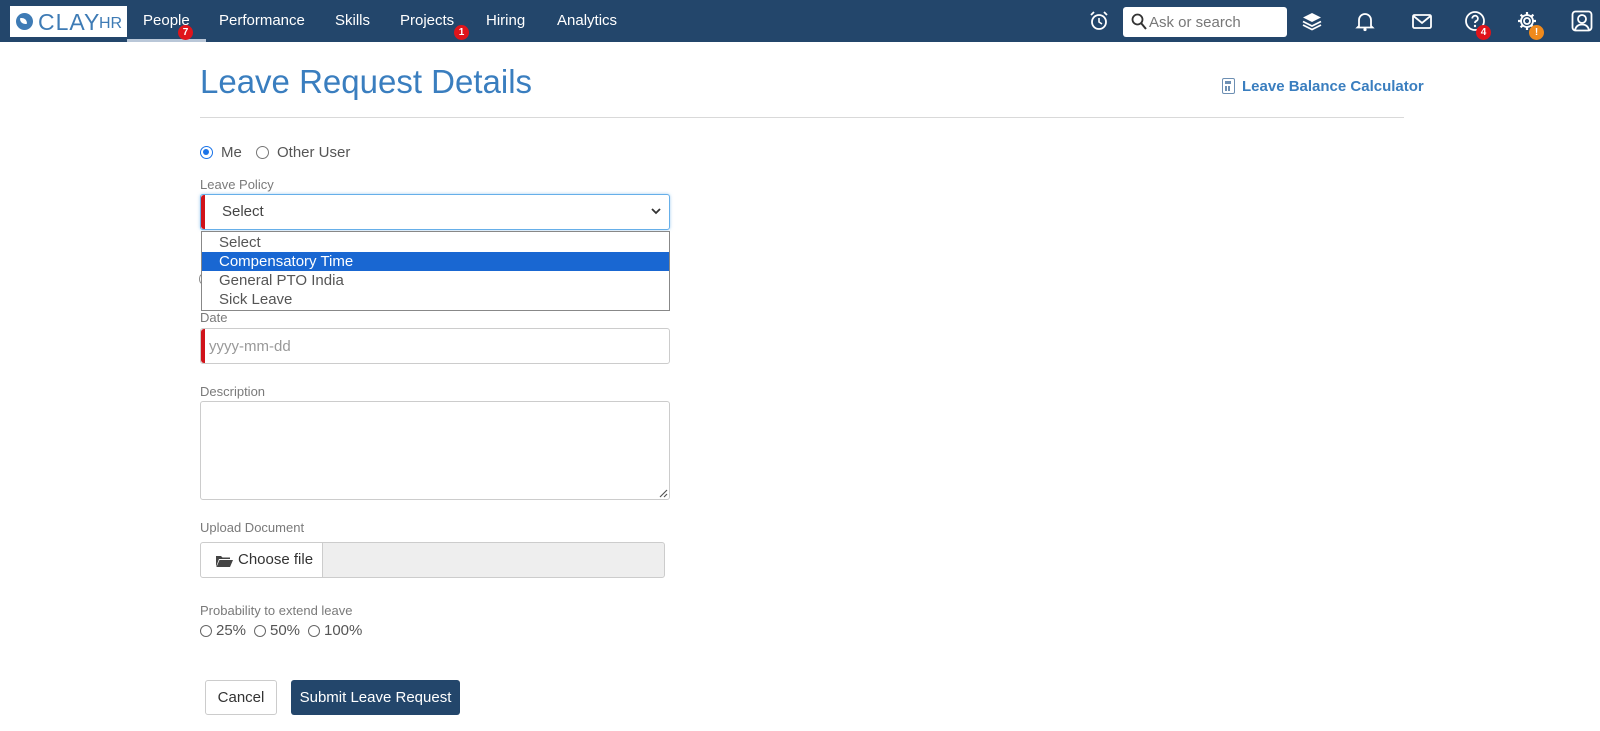 The image size is (1600, 731). What do you see at coordinates (1582, 21) in the screenshot?
I see `user-icon` at bounding box center [1582, 21].